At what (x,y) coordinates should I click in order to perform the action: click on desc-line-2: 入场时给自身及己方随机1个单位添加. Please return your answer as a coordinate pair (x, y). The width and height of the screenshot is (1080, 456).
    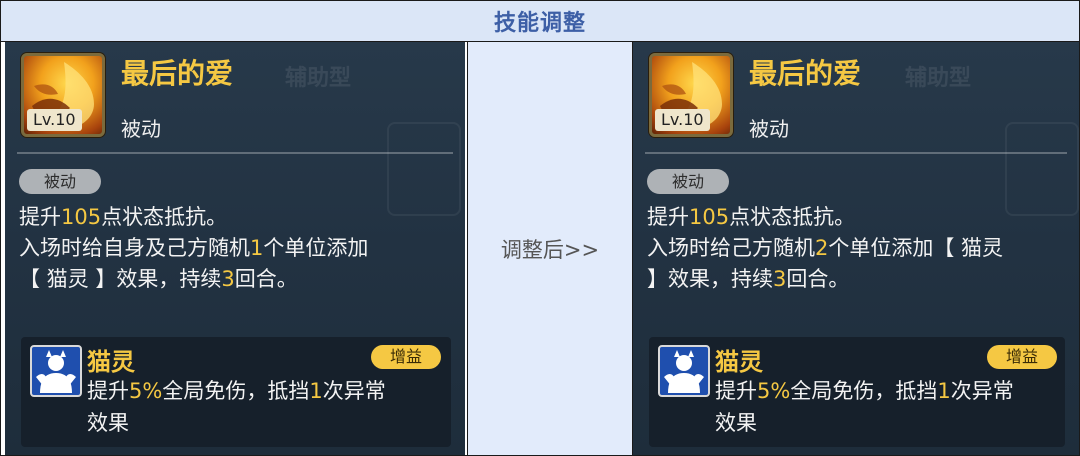
    Looking at the image, I should click on (194, 248).